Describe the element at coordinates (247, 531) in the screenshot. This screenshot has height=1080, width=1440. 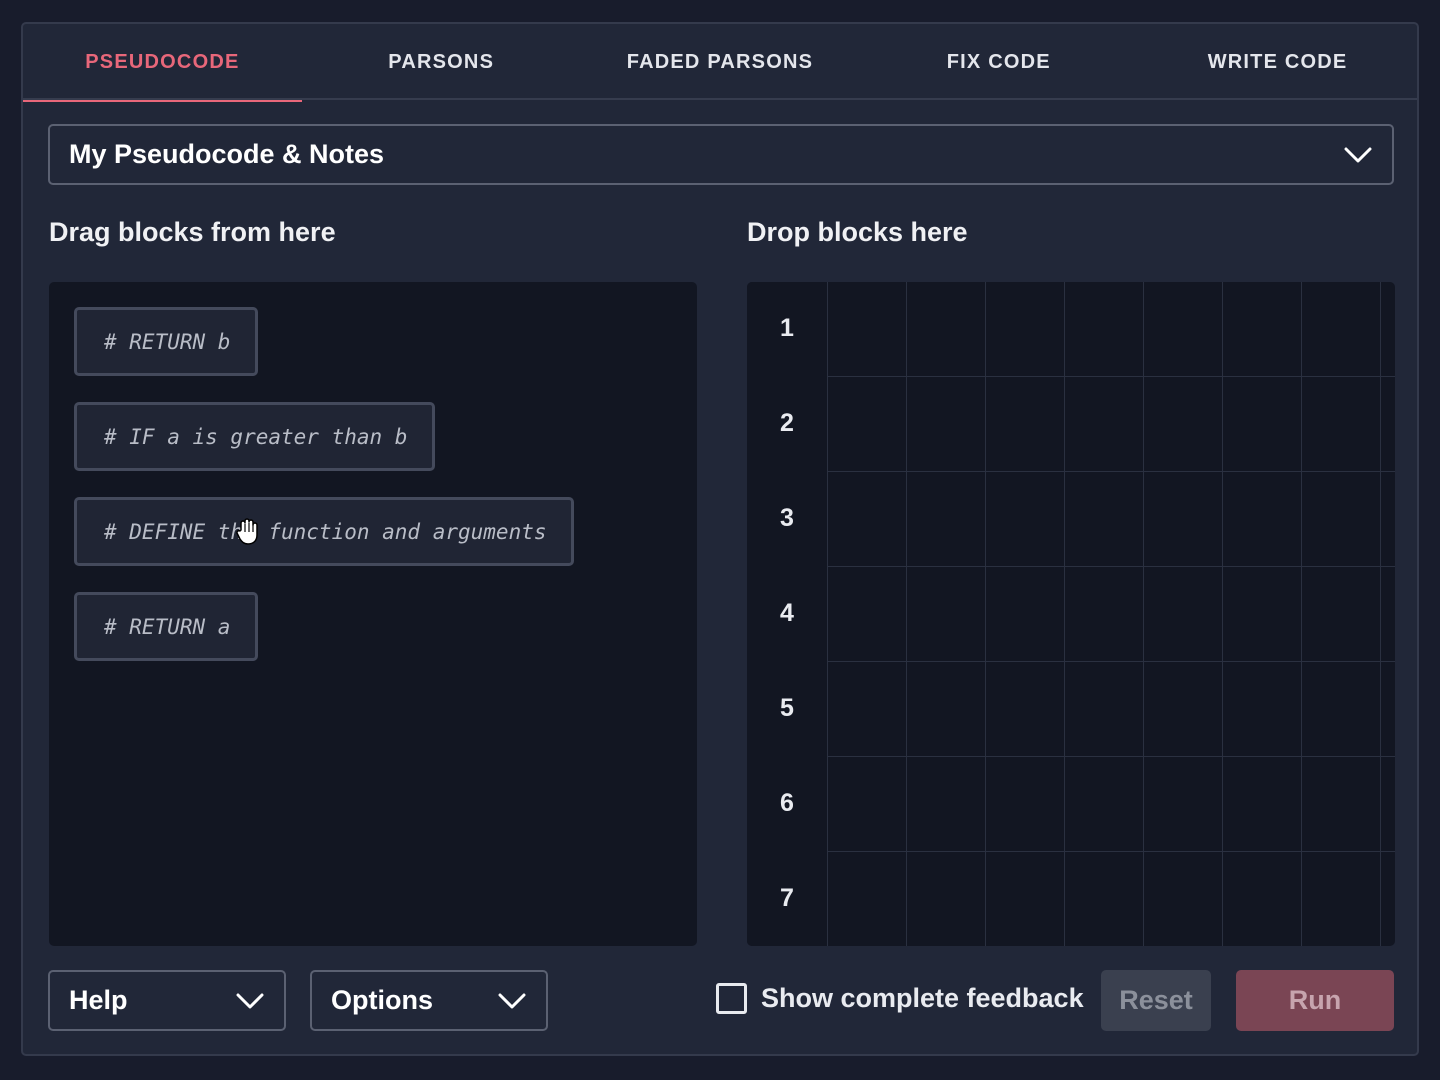
I see `grab-hand-icon` at that location.